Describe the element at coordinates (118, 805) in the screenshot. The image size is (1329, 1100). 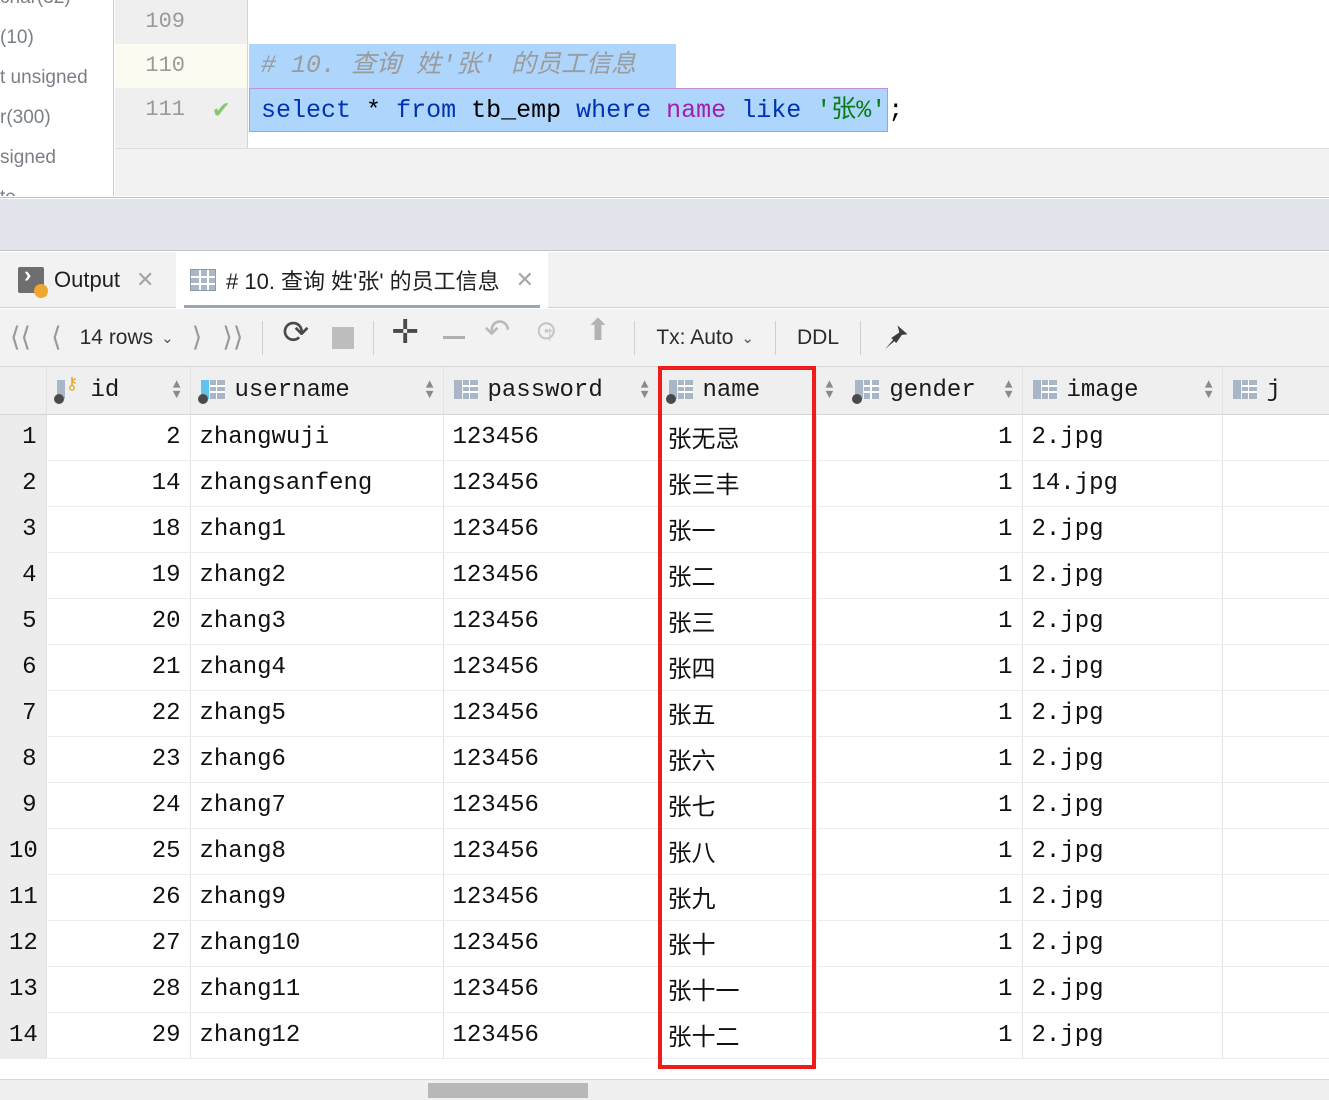
I see `cell-id: 24` at that location.